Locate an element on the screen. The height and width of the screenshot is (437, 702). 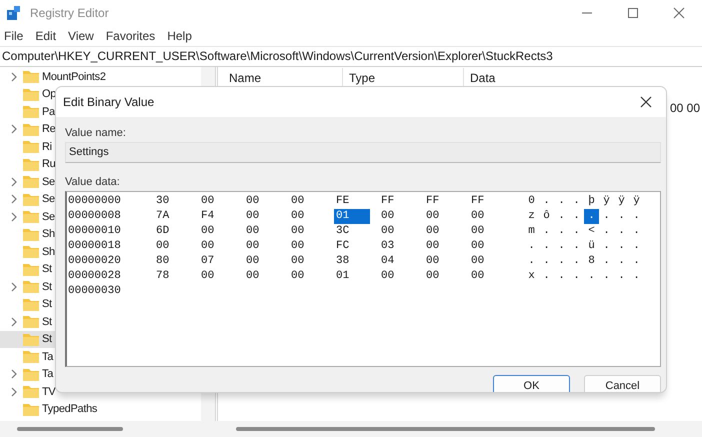
hex-address: 00000010 is located at coordinates (95, 231).